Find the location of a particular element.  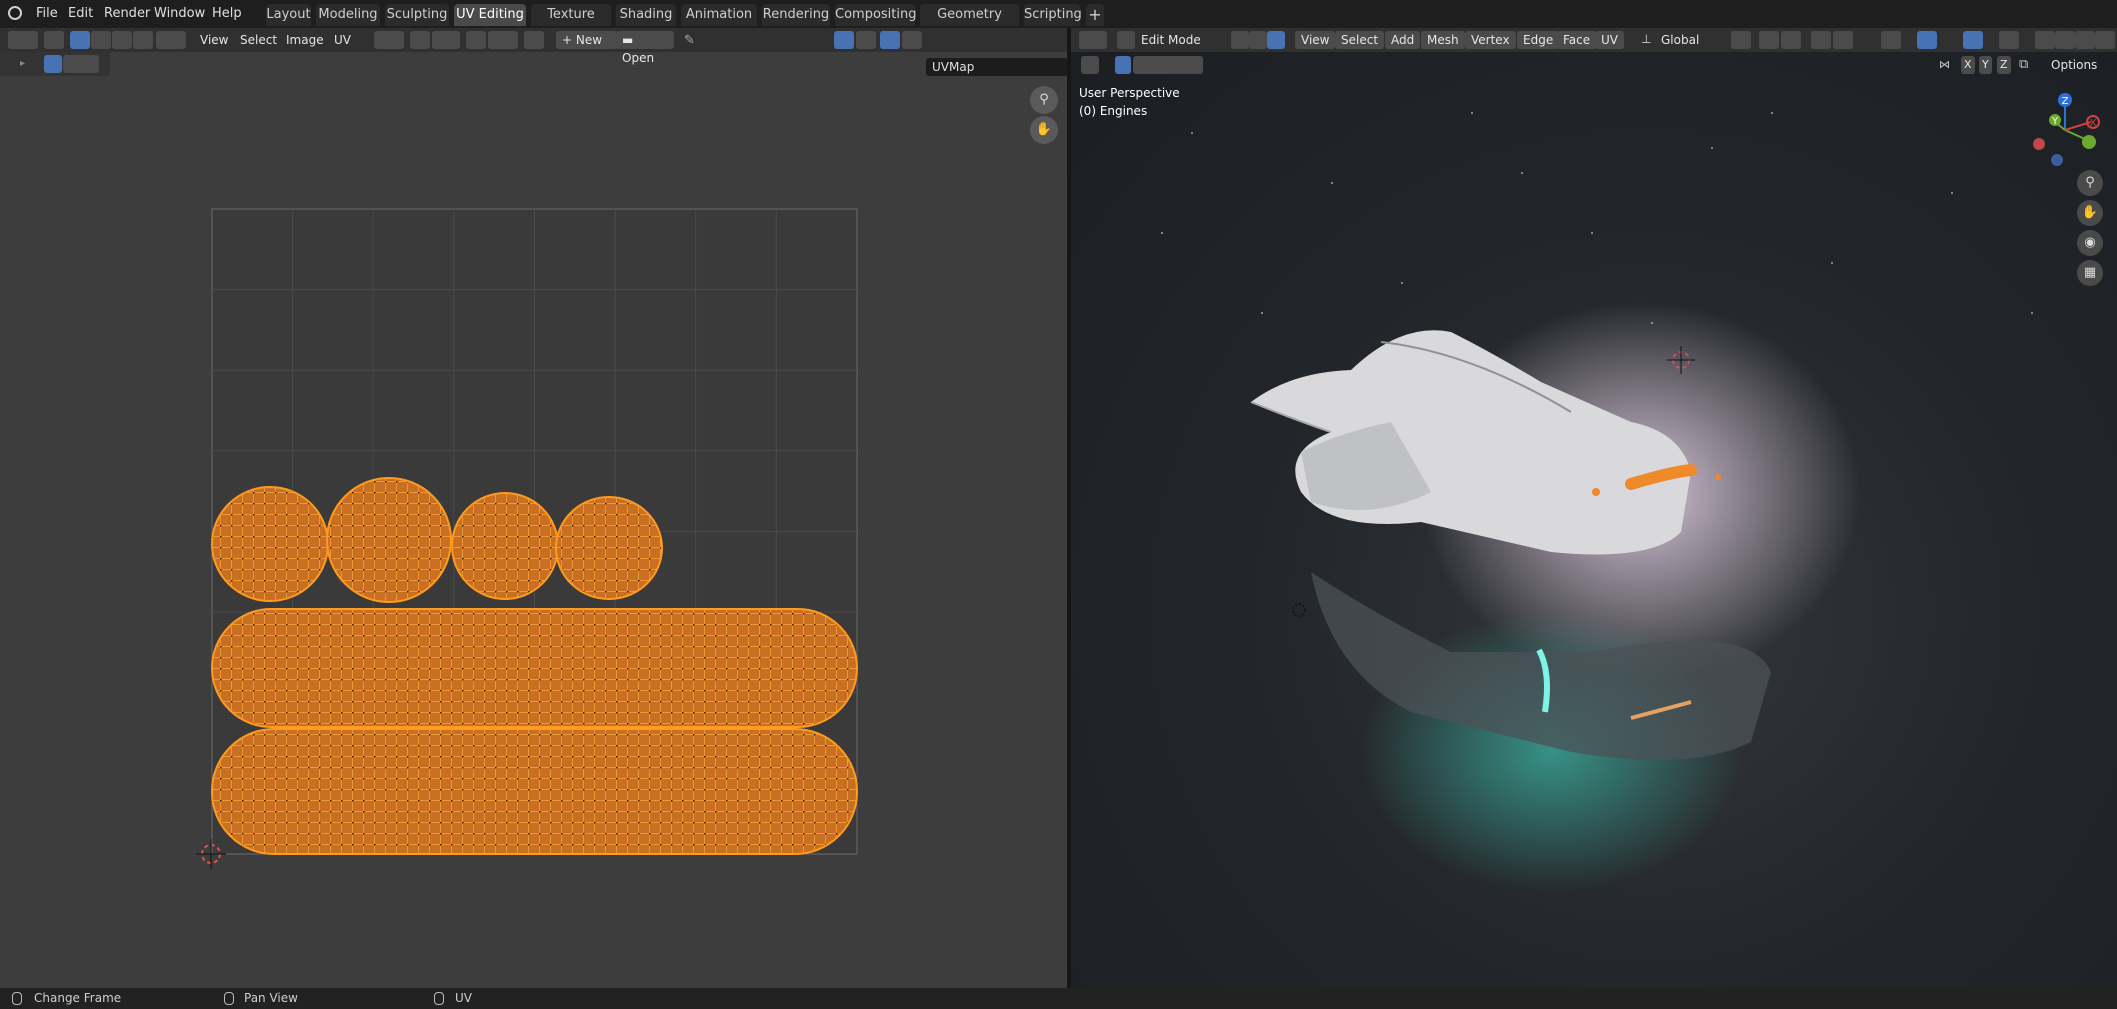

menu-help: Help is located at coordinates (227, 14).